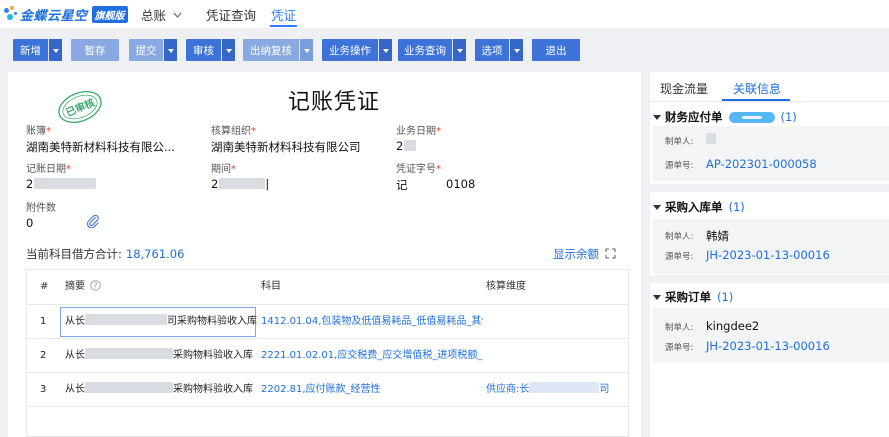 The width and height of the screenshot is (889, 437). What do you see at coordinates (161, 322) in the screenshot?
I see `summary-cell: 从长 司采购物料验收入库` at bounding box center [161, 322].